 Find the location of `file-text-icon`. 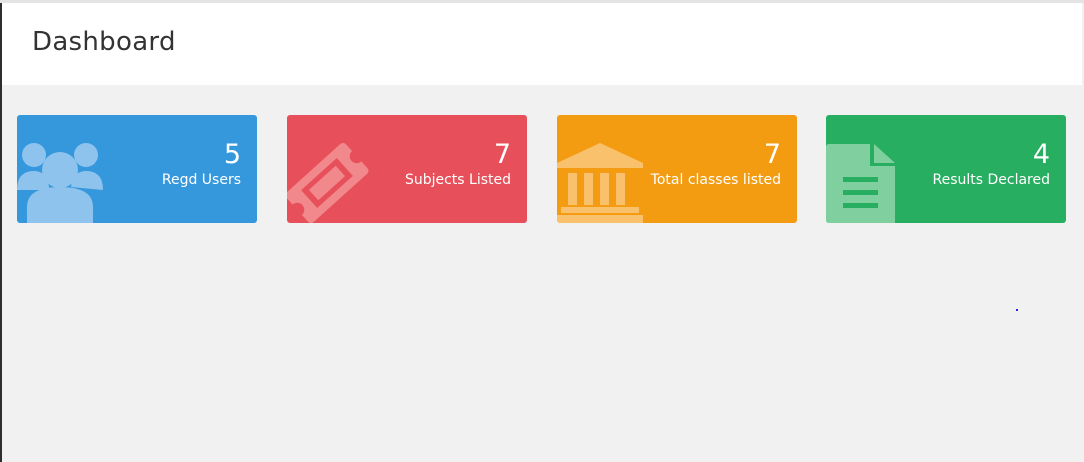

file-text-icon is located at coordinates (860, 183).